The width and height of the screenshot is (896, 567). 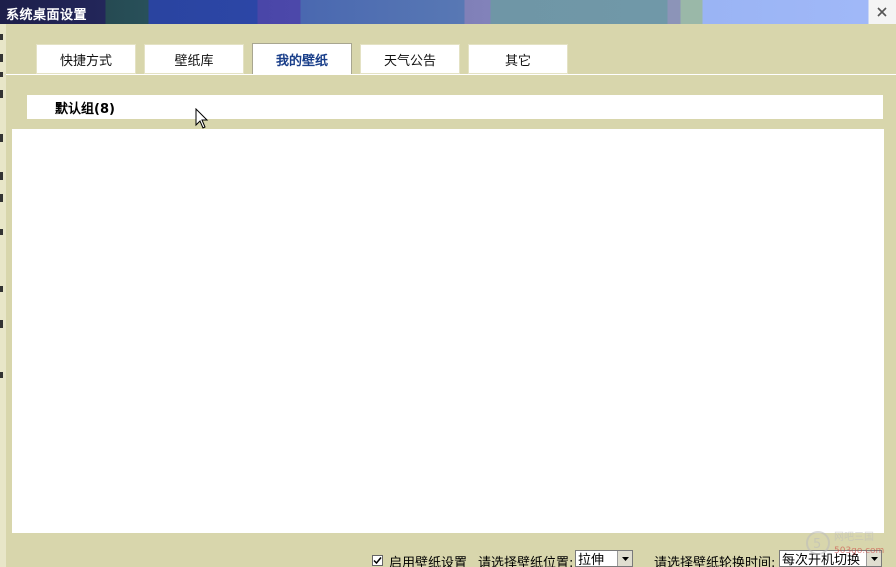 I want to click on tab-wallpaper-library: 壁纸库, so click(x=194, y=59).